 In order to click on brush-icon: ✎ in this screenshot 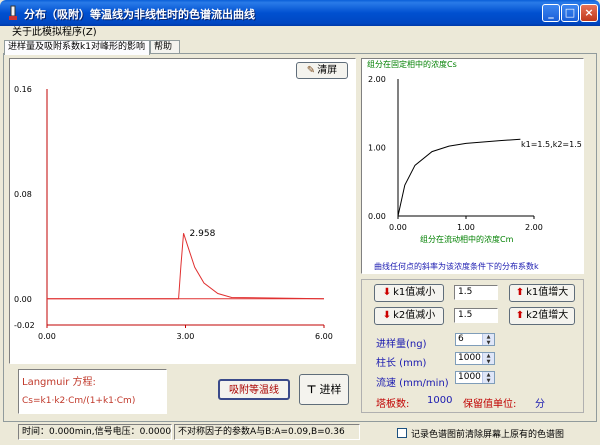, I will do `click(311, 70)`.